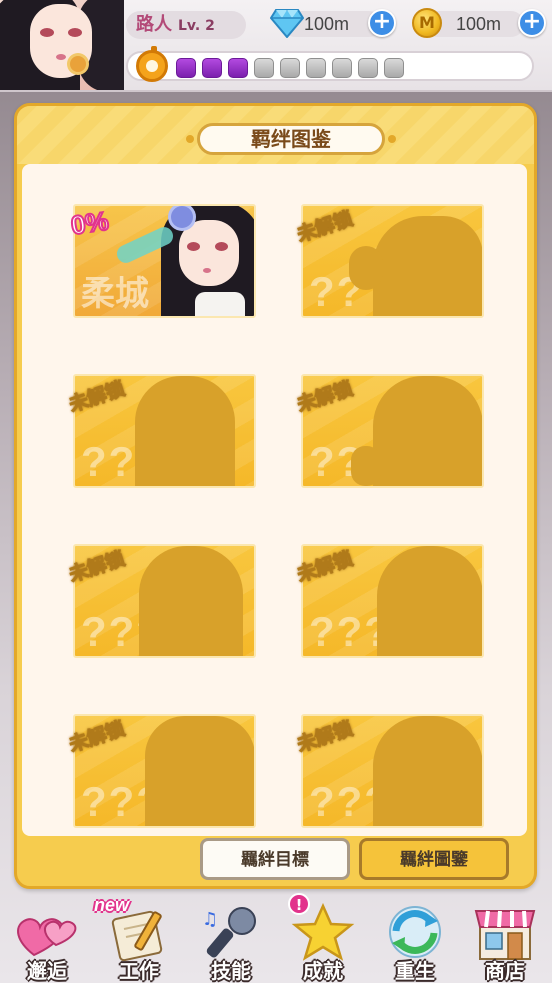 The image size is (552, 983). I want to click on gem-counter: 100m +, so click(335, 23).